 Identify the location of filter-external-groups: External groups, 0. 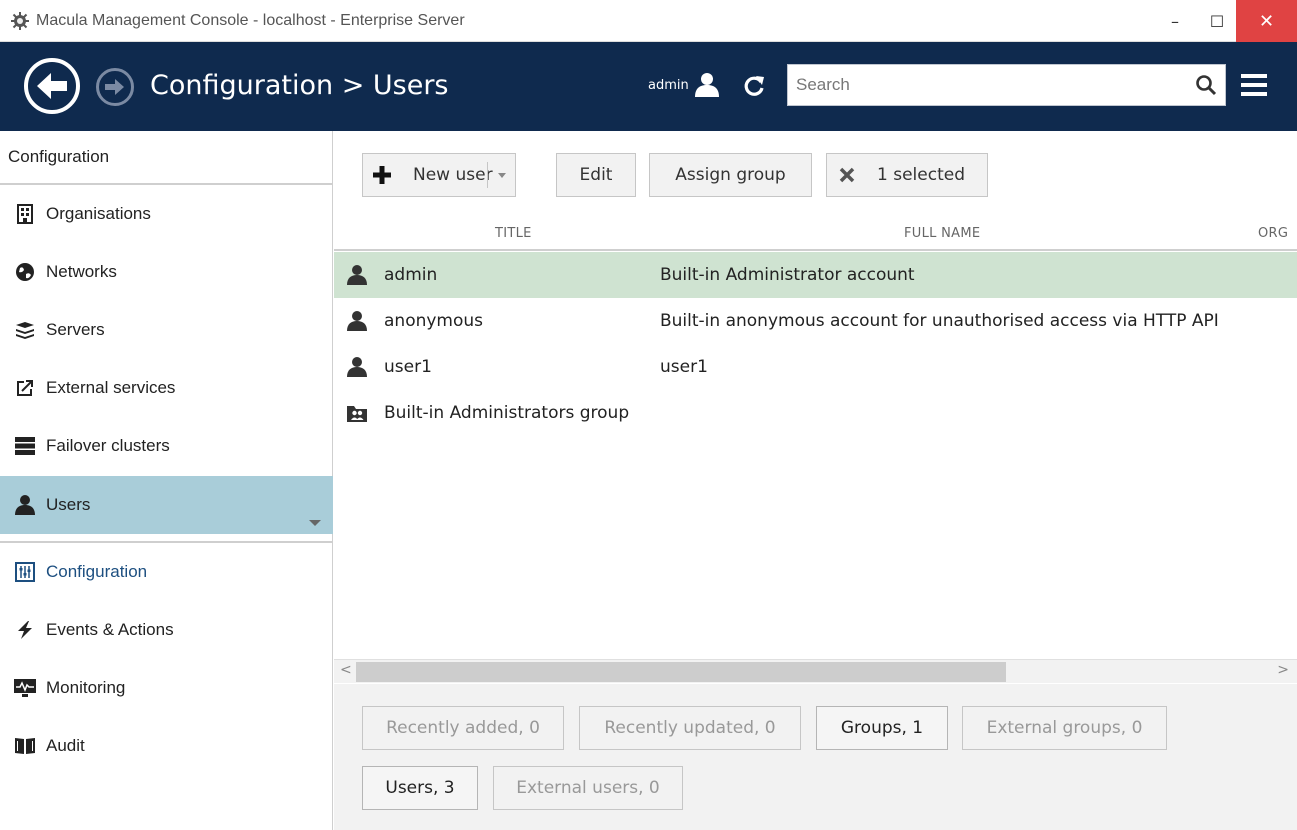
(1064, 728).